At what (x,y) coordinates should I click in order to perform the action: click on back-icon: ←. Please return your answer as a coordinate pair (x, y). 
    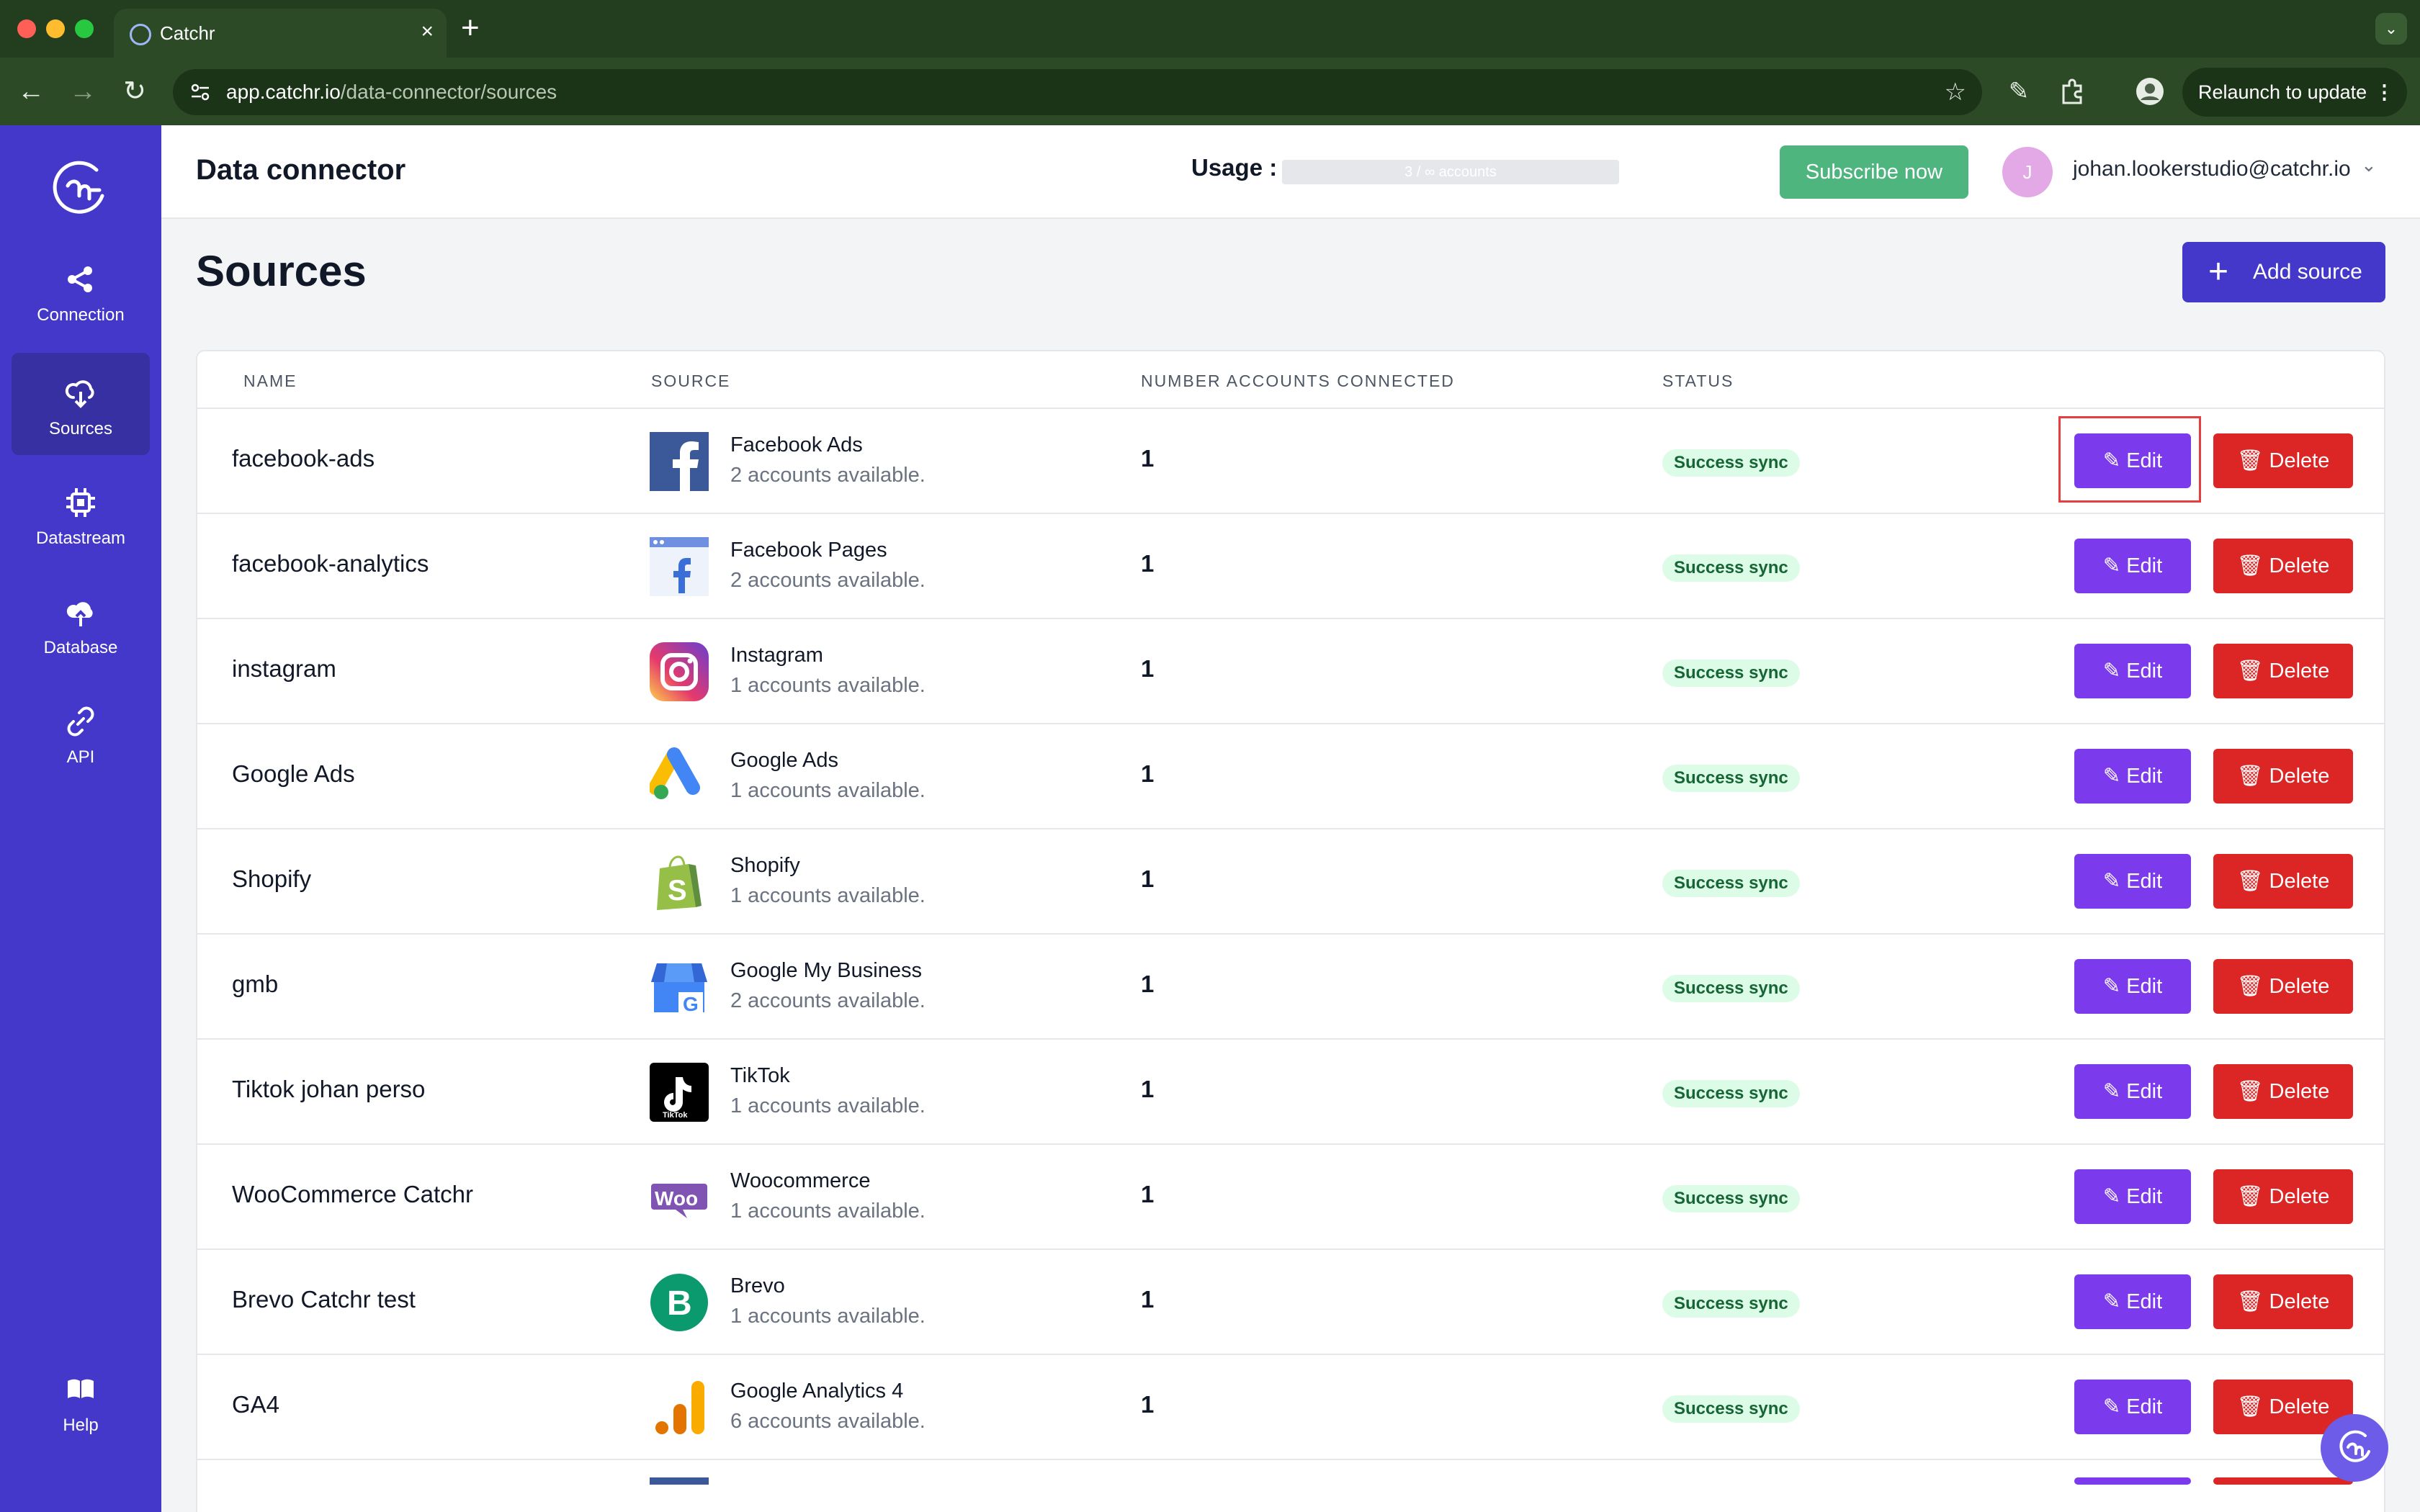
    Looking at the image, I should click on (31, 91).